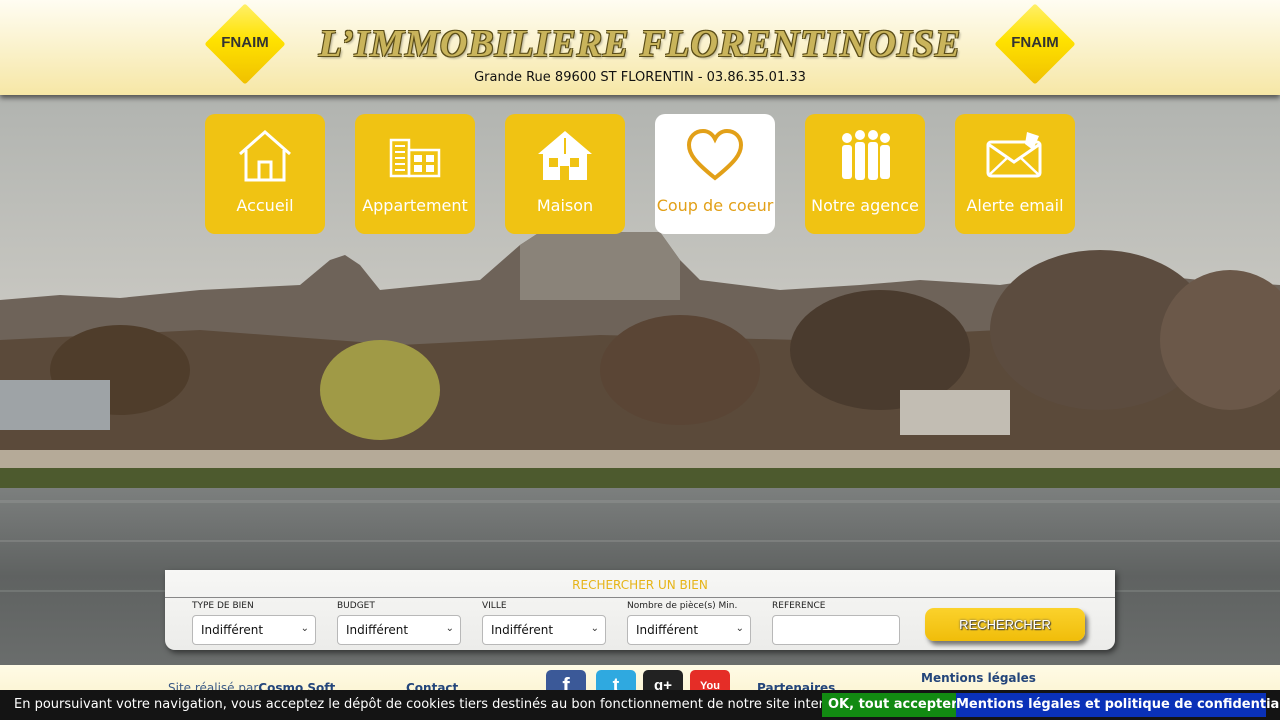 The width and height of the screenshot is (1280, 720). I want to click on field-label: TYPE DE BIEN, so click(223, 606).